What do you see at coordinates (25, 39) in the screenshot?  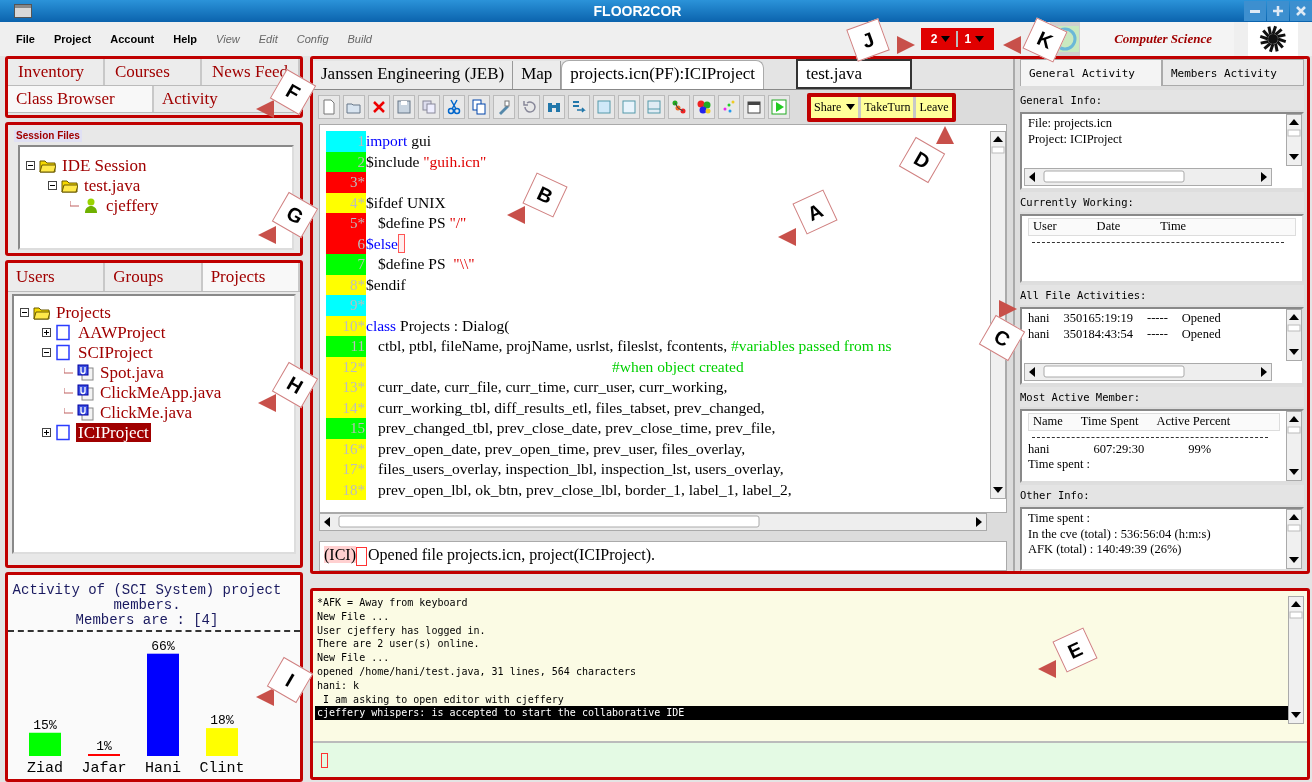 I see `menu-item: File` at bounding box center [25, 39].